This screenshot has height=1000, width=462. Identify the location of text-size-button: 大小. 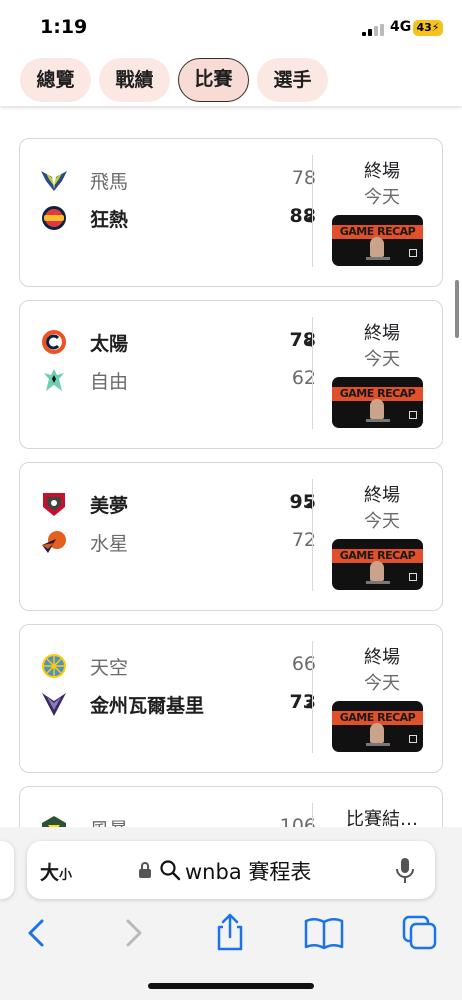
(56, 871).